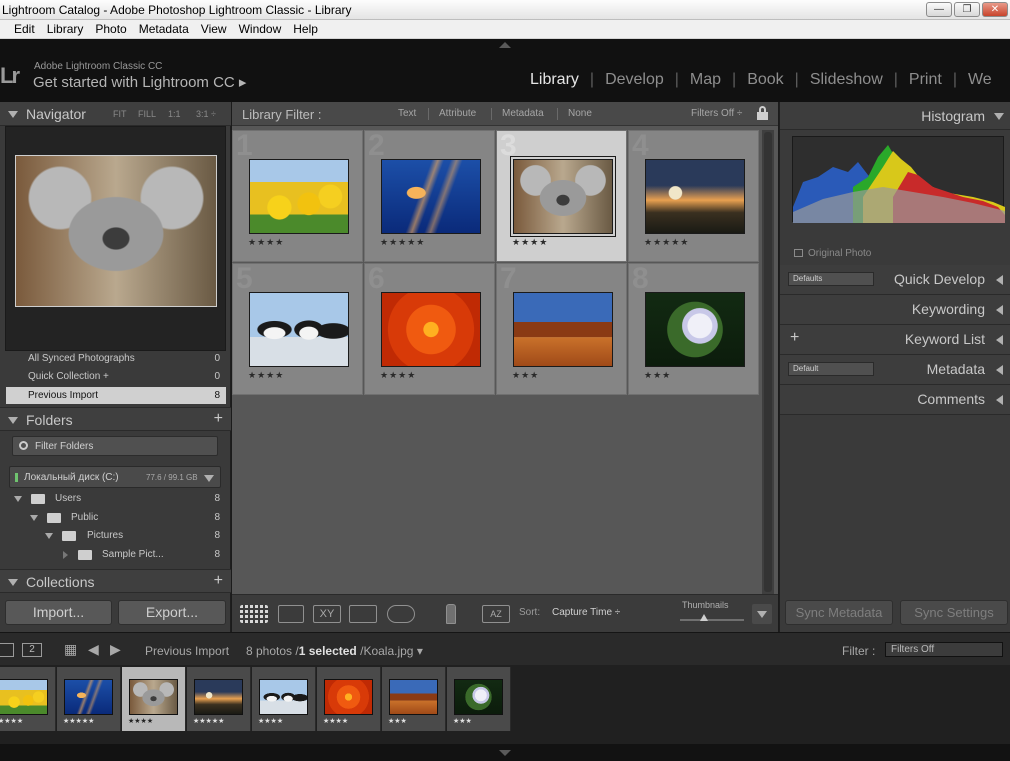 The width and height of the screenshot is (1010, 761). Describe the element at coordinates (765, 80) in the screenshot. I see `module-book: Book` at that location.